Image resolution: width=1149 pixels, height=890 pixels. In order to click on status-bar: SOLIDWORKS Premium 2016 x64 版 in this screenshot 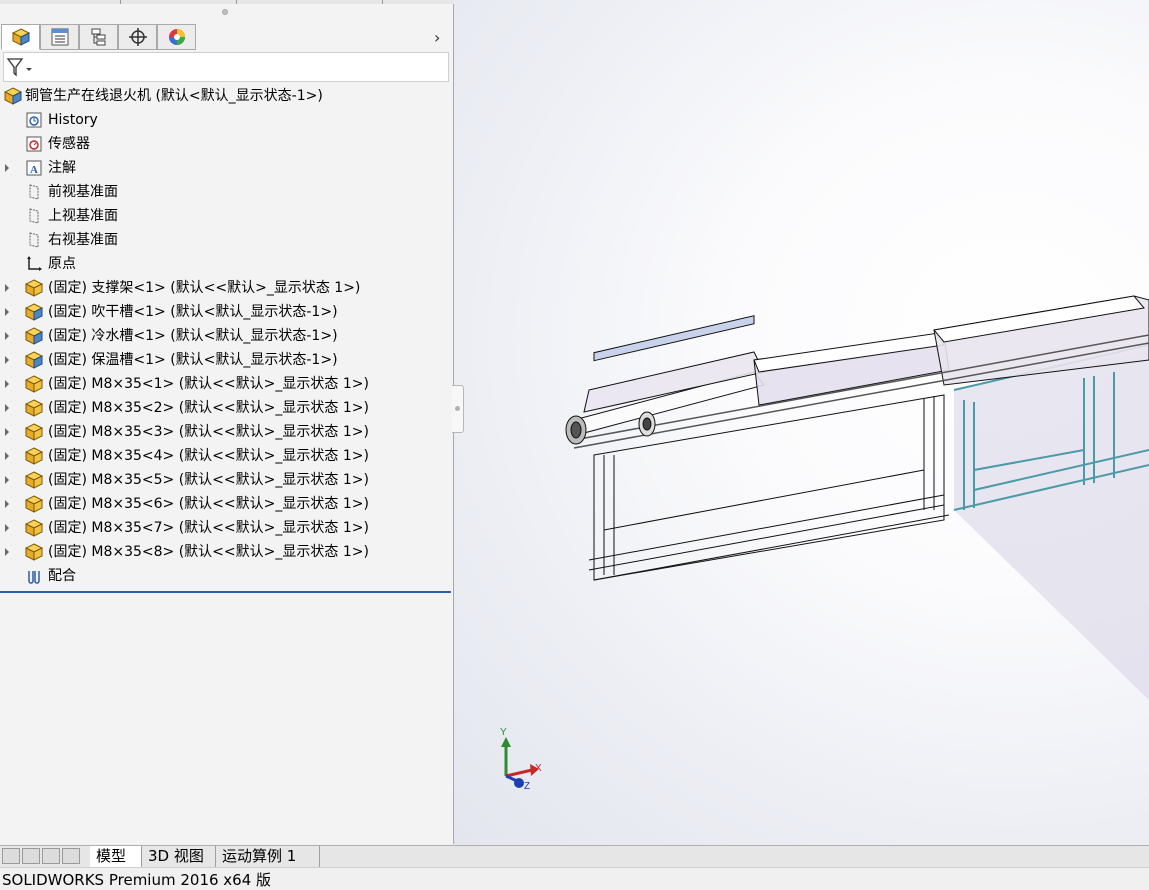, I will do `click(574, 878)`.